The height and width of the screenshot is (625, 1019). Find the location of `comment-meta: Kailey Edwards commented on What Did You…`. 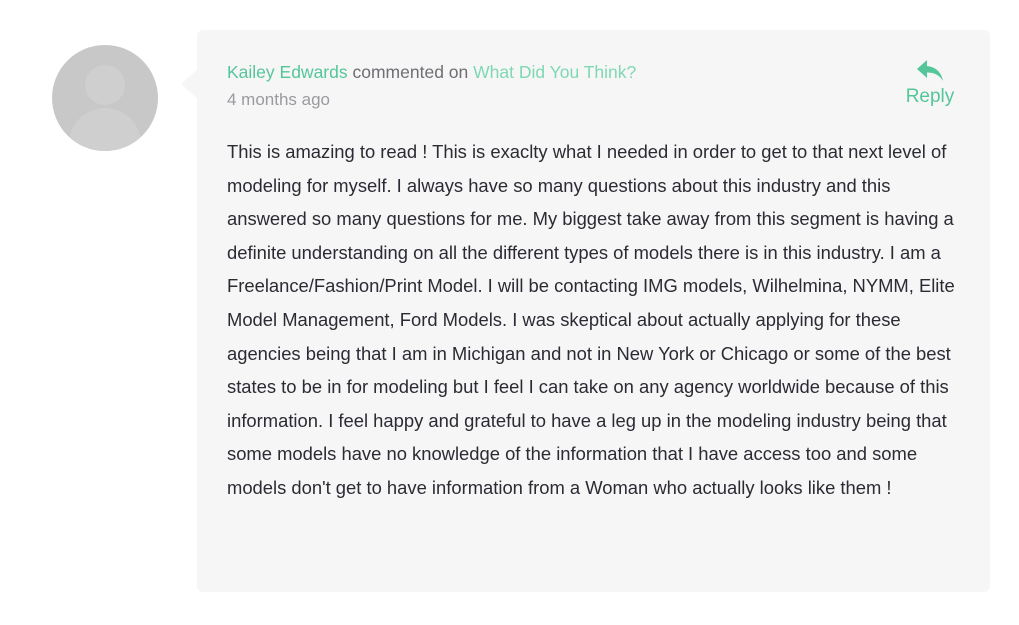

comment-meta: Kailey Edwards commented on What Did You… is located at coordinates (431, 72).